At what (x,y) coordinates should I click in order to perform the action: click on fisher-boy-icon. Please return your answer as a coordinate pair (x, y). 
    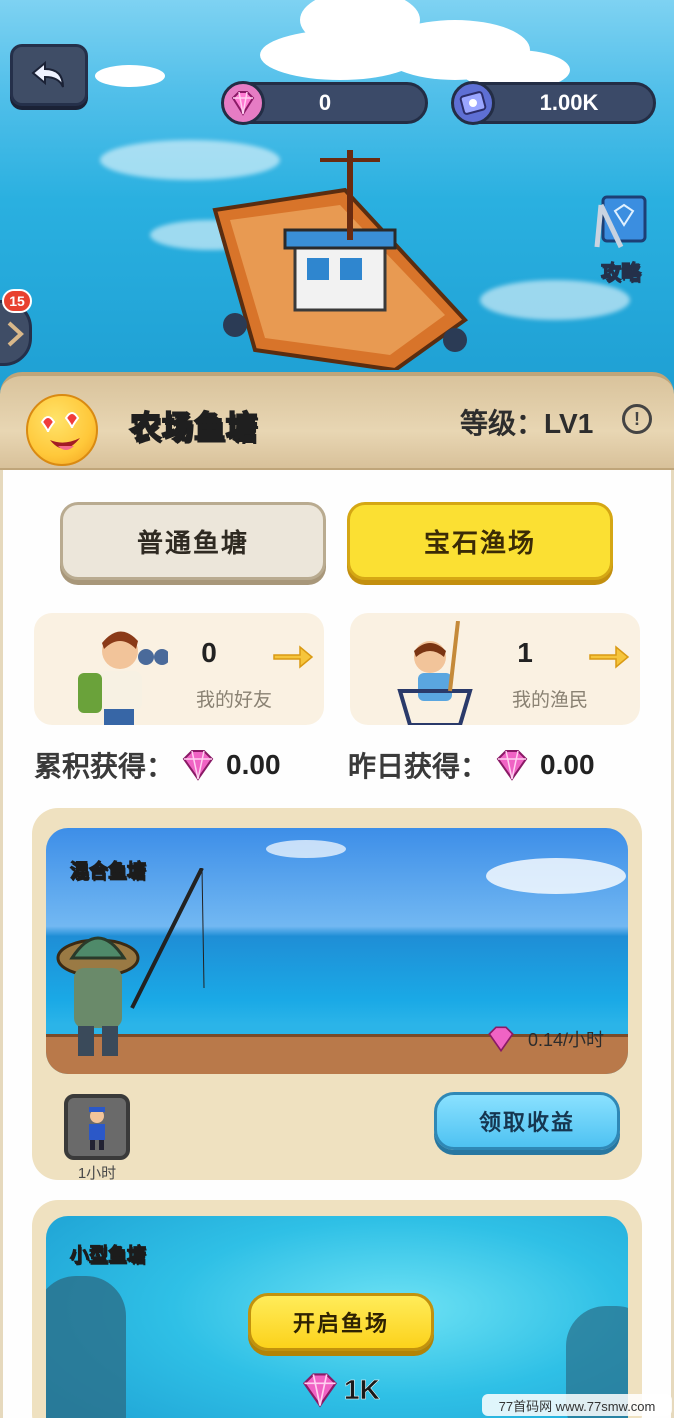
    Looking at the image, I should click on (435, 673).